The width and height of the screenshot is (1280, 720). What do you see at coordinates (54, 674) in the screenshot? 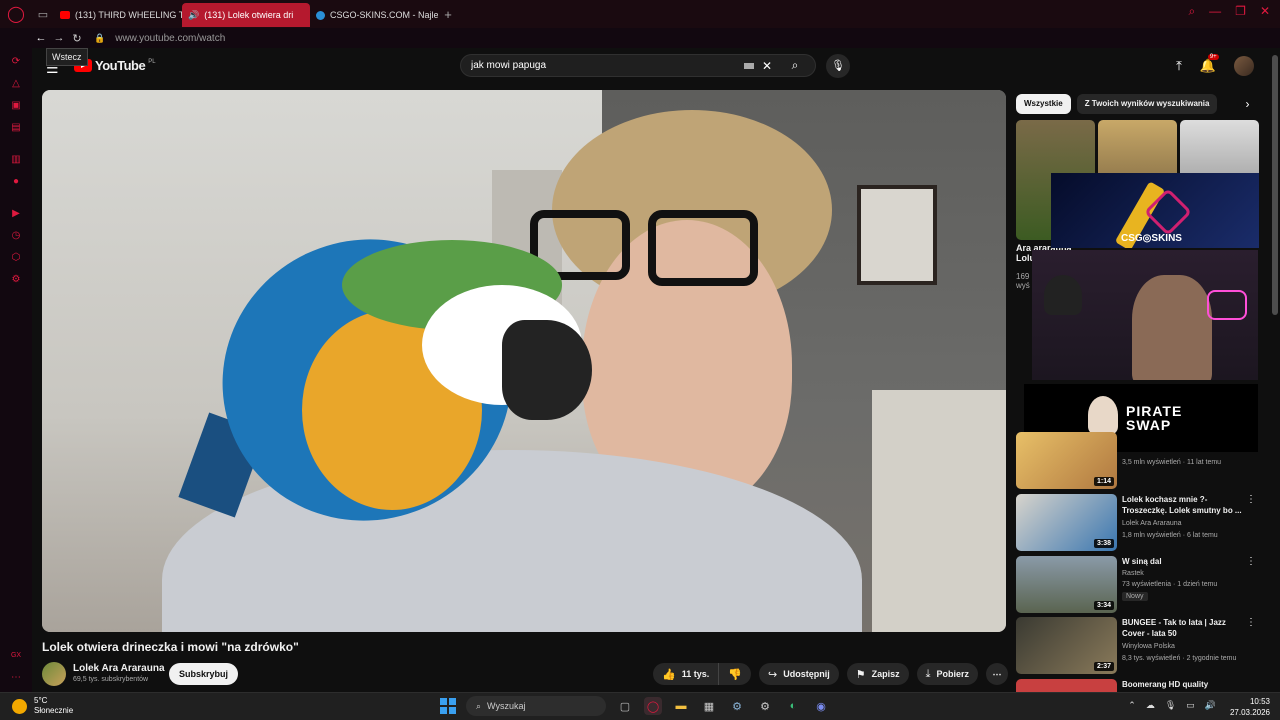
I see `channel-avatar` at bounding box center [54, 674].